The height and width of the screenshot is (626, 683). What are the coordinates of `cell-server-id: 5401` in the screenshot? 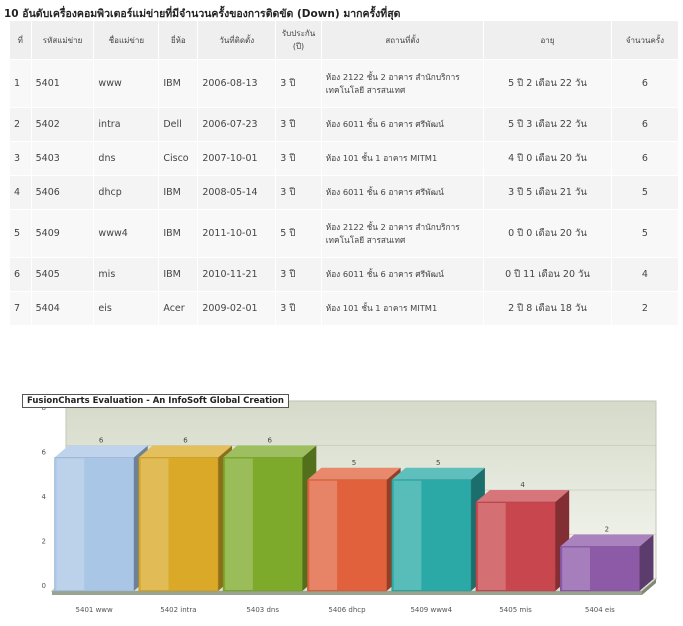 It's located at (62, 83).